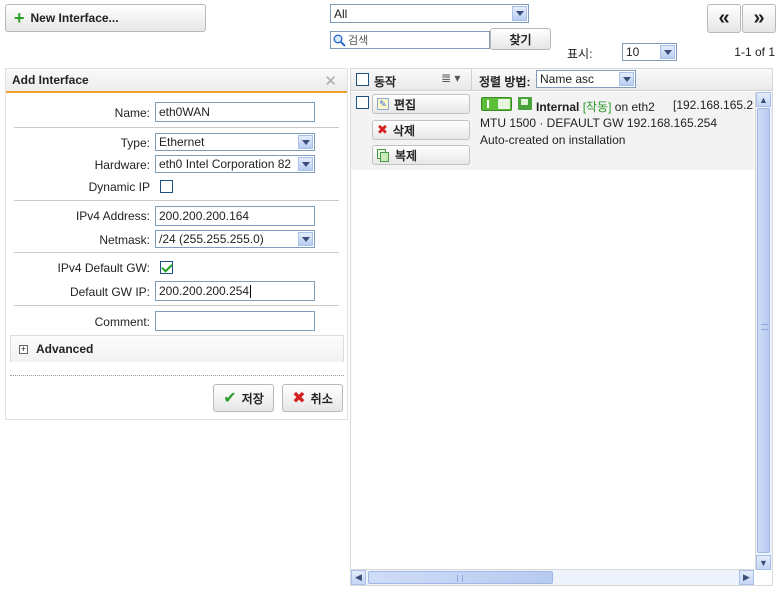 Image resolution: width=777 pixels, height=593 pixels. What do you see at coordinates (553, 131) in the screenshot?
I see `list-item: ✎ 편집 ✖ 삭제 복제 Internal [작동] on eth2 [192.` at bounding box center [553, 131].